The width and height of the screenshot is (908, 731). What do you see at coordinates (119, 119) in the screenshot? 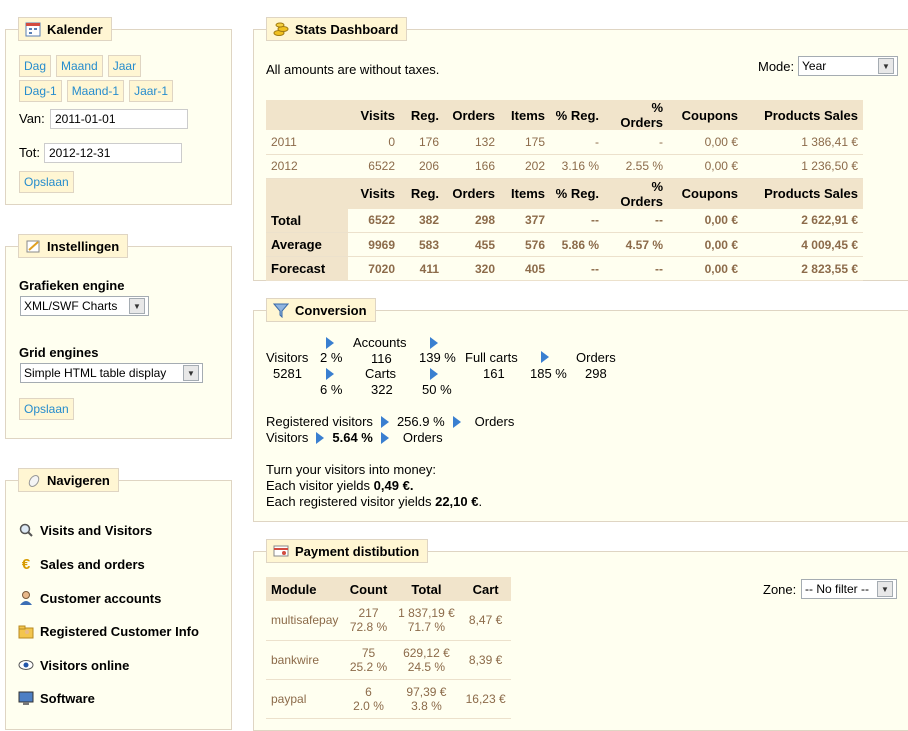
I see `from-date-input: 2011-01-01` at bounding box center [119, 119].